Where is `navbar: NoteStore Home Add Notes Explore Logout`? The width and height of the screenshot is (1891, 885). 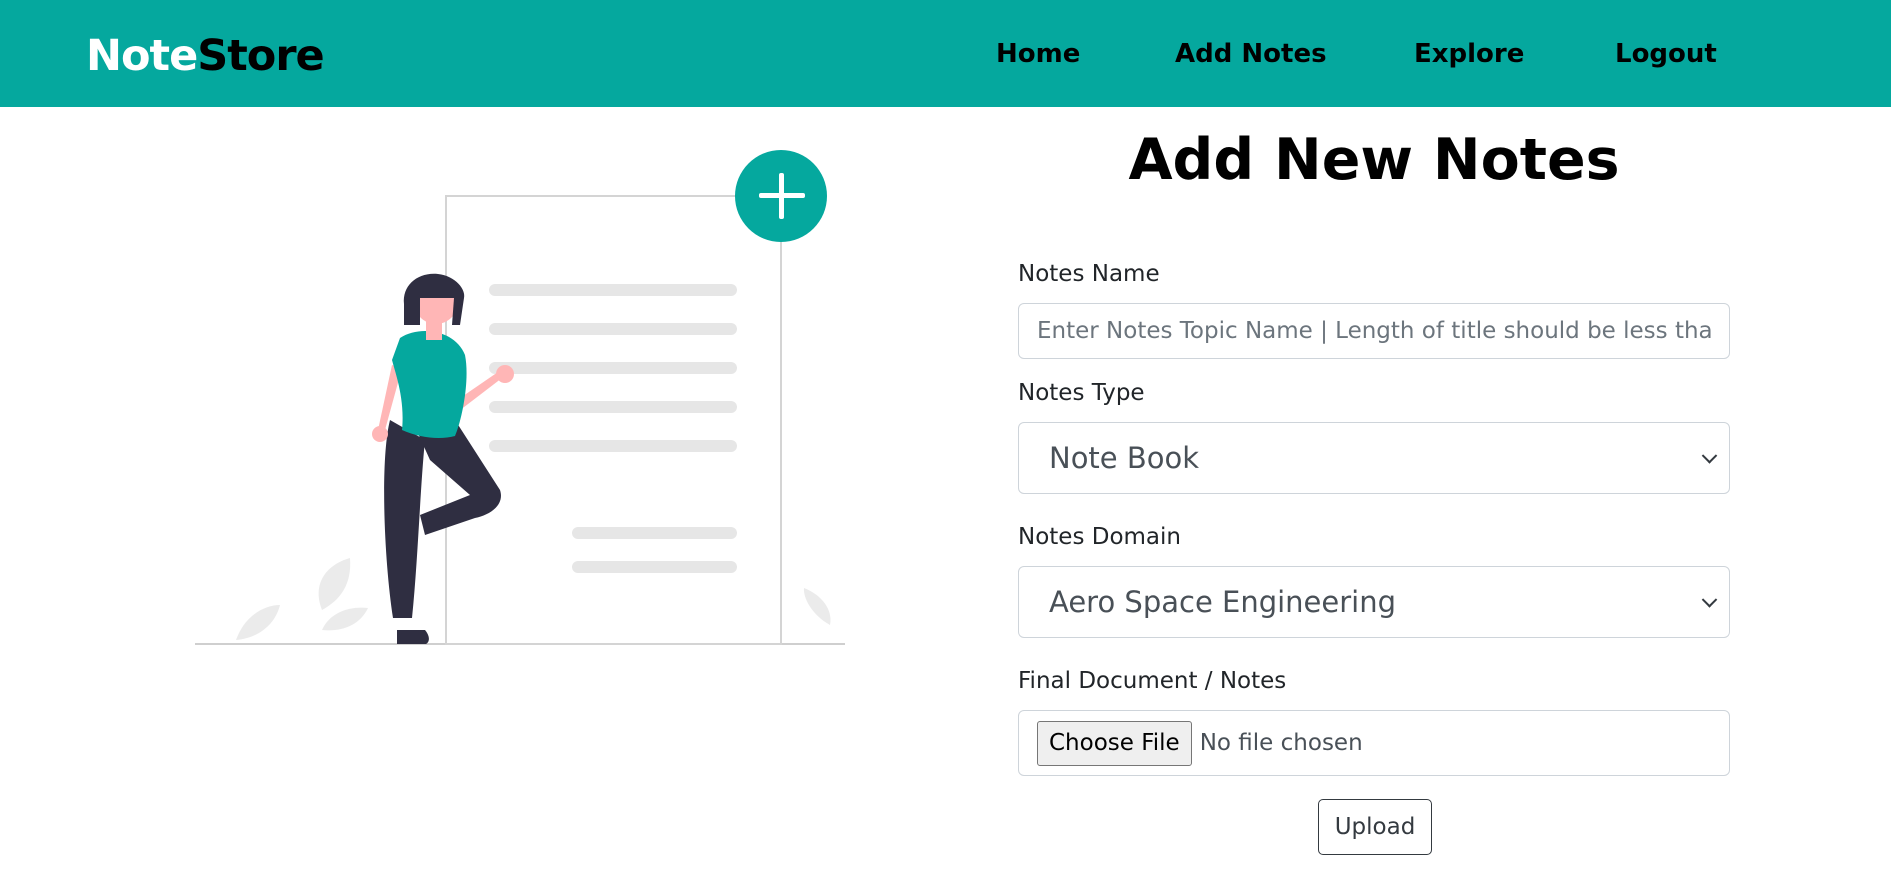 navbar: NoteStore Home Add Notes Explore Logout is located at coordinates (945, 53).